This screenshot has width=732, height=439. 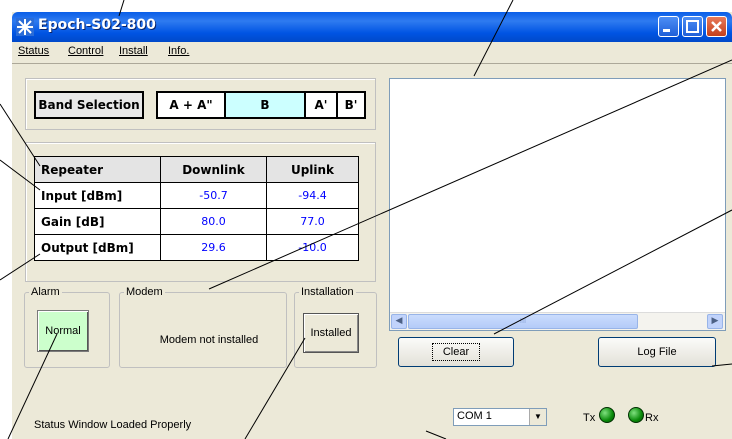 I want to click on downlink-value: 80.0, so click(x=213, y=221).